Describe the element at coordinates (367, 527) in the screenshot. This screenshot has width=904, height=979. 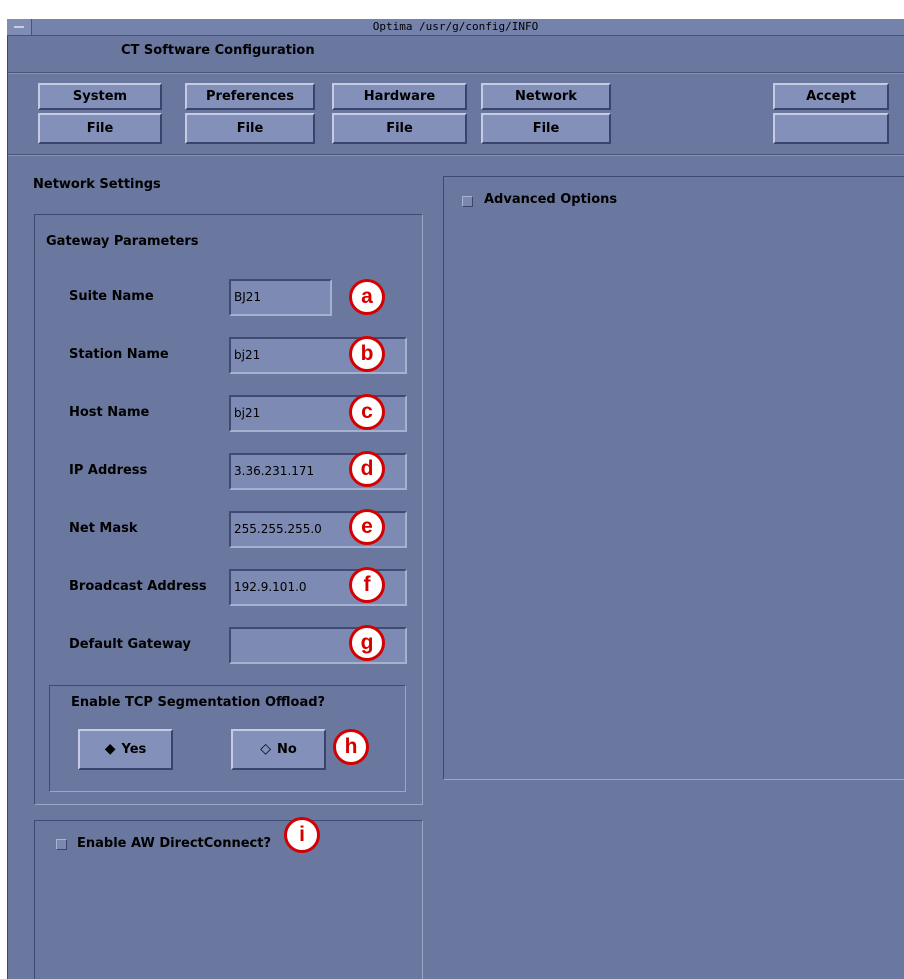
I see `callout-e: e` at that location.